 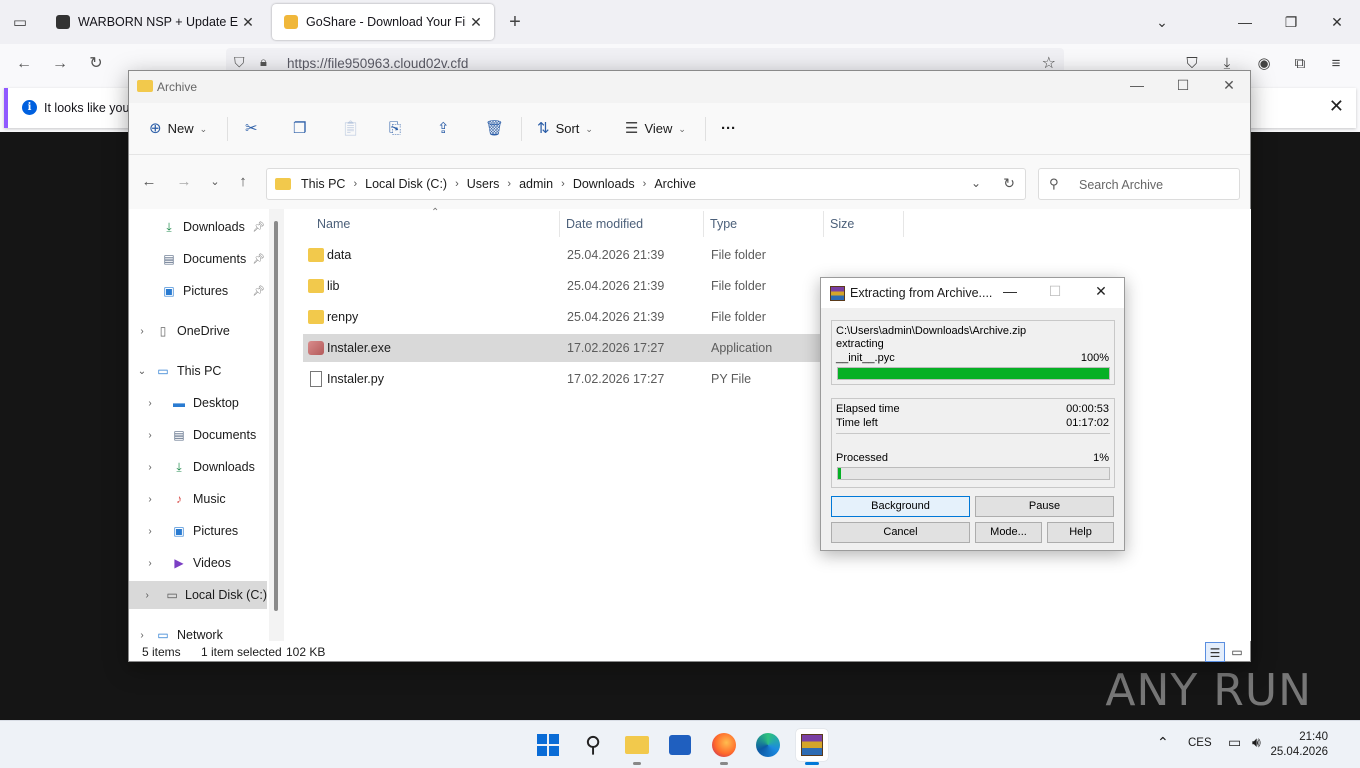 What do you see at coordinates (972, 293) in the screenshot?
I see `dialog-titlebar: Extracting from Archive.... — ☐ ✕` at bounding box center [972, 293].